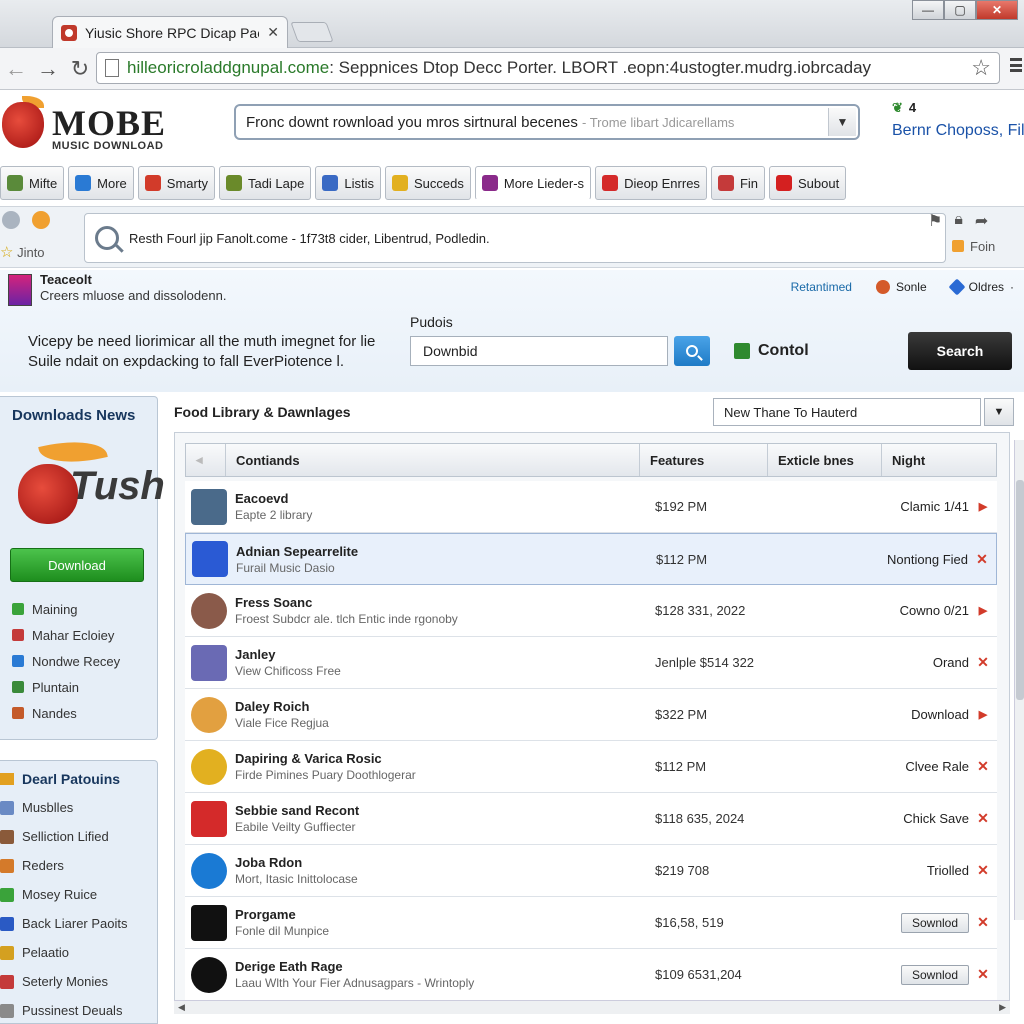 This screenshot has height=1024, width=1024. I want to click on bookmark-star-icon: ☆, so click(981, 68).